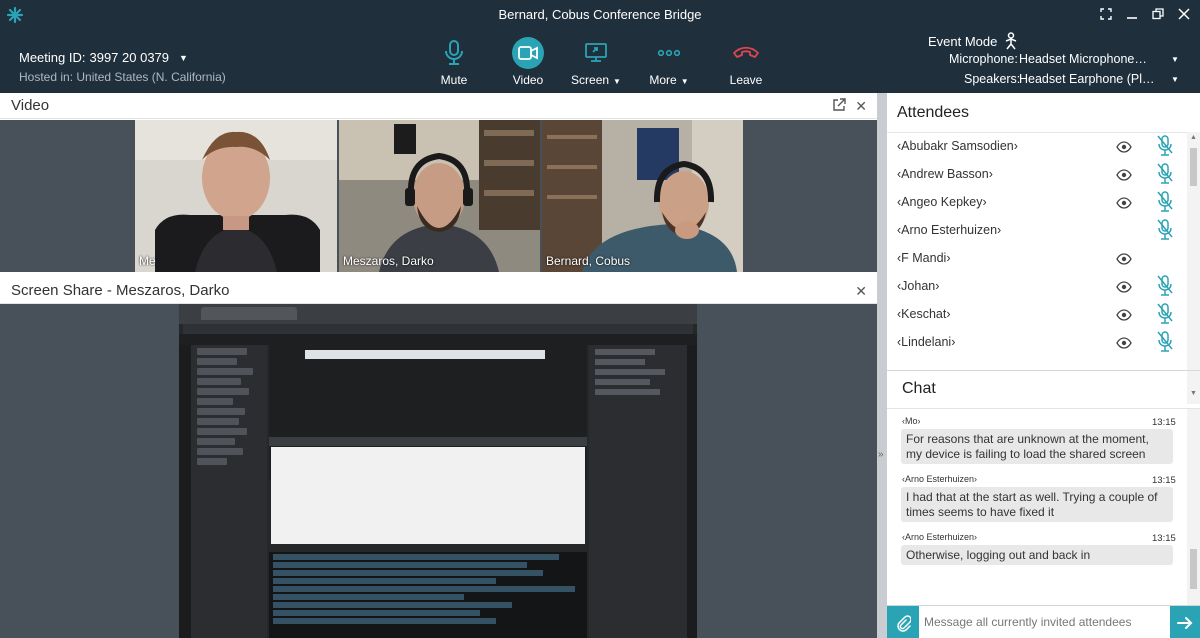 The height and width of the screenshot is (638, 1200). Describe the element at coordinates (933, 112) in the screenshot. I see `attendees-title: Attendees` at that location.